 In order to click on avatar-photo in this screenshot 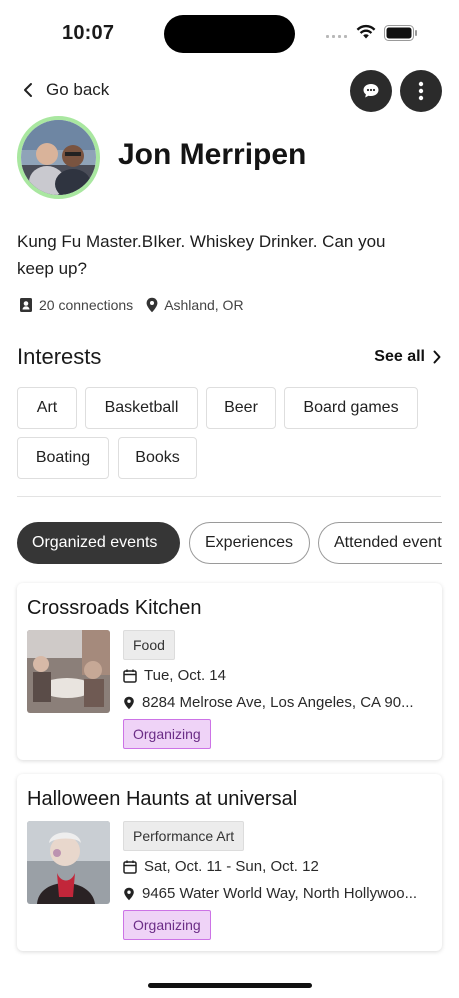, I will do `click(58, 157)`.